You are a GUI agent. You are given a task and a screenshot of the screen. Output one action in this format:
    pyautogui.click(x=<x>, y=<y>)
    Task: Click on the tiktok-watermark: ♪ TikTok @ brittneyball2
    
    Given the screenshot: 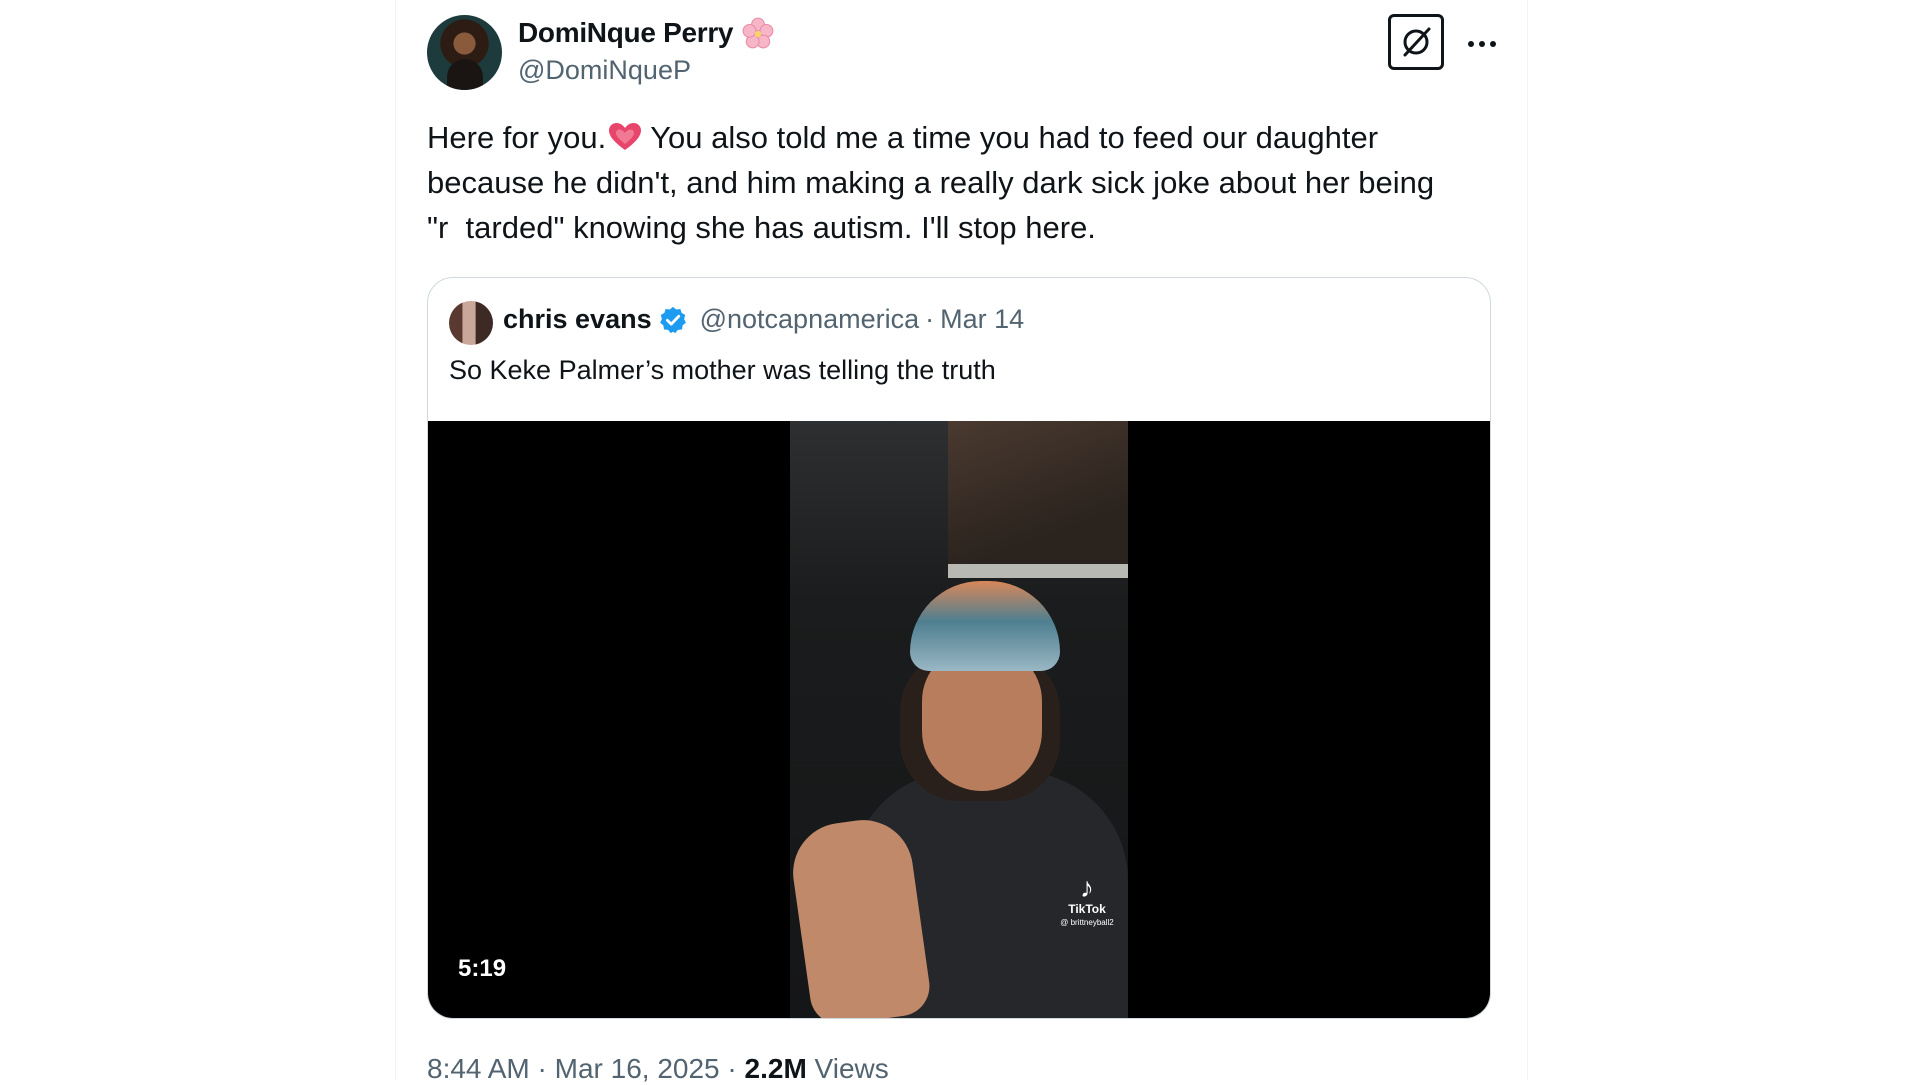 What is the action you would take?
    pyautogui.click(x=1087, y=901)
    